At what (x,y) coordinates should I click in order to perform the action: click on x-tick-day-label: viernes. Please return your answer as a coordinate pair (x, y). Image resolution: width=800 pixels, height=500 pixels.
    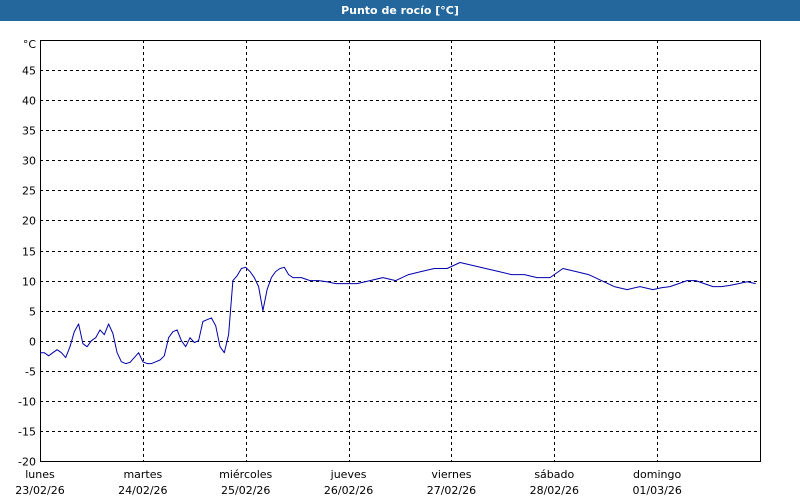
    Looking at the image, I should click on (451, 474).